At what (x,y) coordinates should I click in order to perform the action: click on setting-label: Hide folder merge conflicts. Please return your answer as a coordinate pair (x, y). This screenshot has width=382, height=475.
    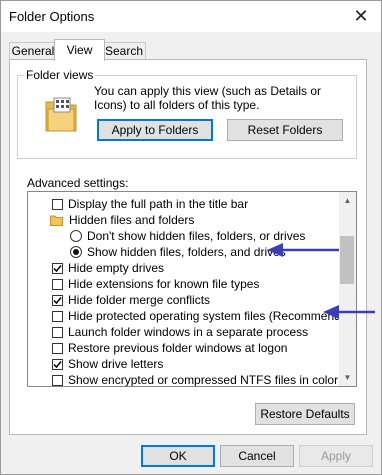
    Looking at the image, I should click on (139, 300).